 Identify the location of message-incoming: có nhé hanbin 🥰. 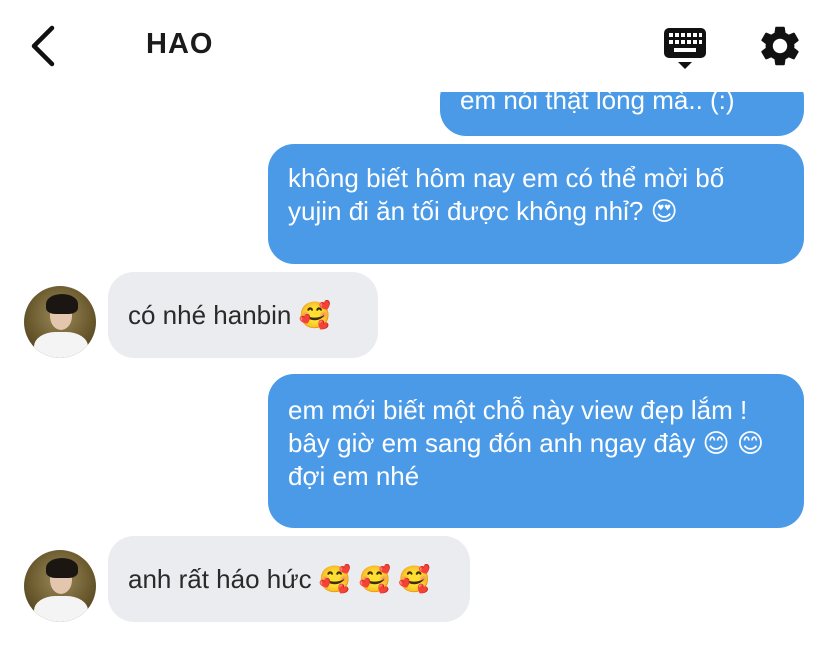
(243, 315).